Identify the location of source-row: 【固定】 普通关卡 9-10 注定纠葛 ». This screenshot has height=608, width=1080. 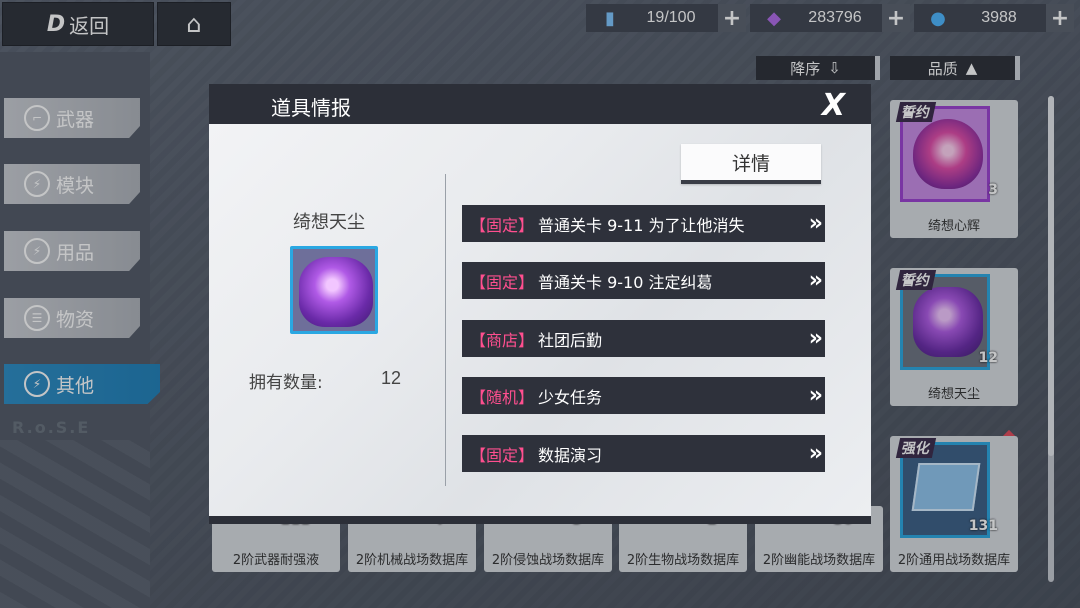
(643, 280).